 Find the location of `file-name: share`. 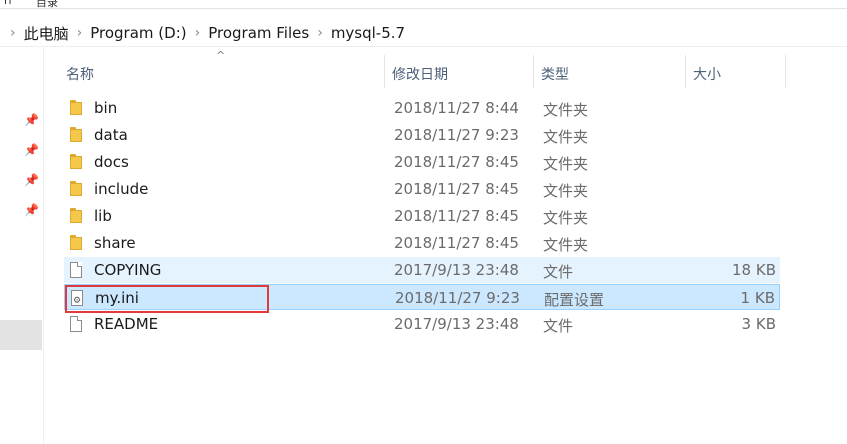

file-name: share is located at coordinates (115, 243).